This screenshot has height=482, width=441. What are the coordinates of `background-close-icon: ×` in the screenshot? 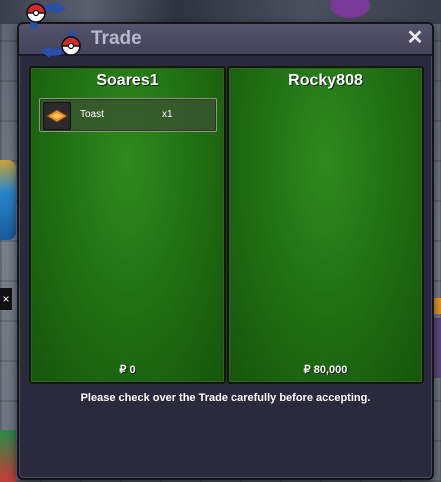 It's located at (6, 299).